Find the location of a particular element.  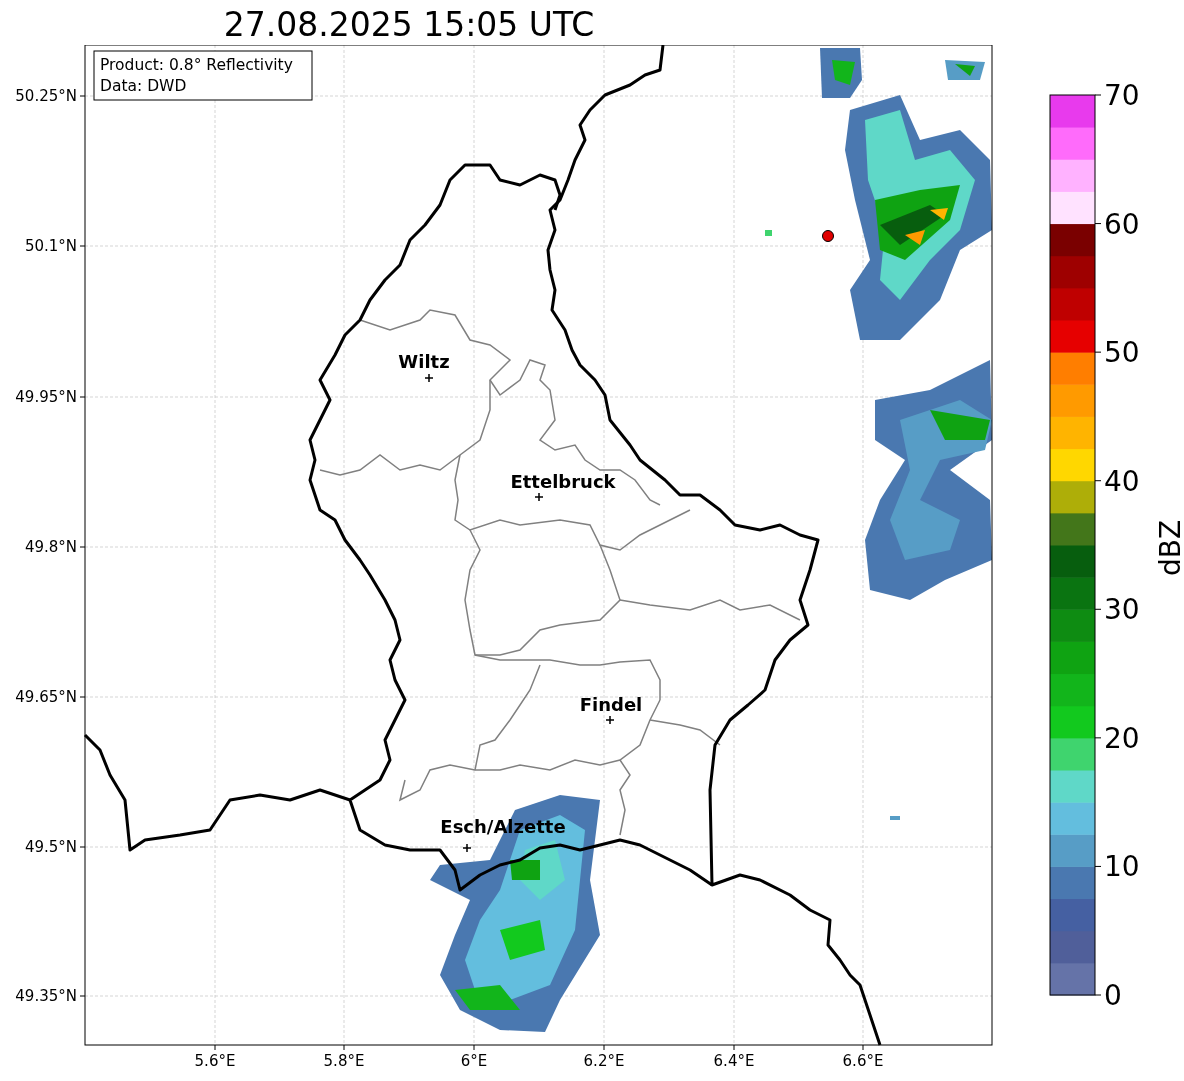

longitude-label: 6.6°E is located at coordinates (863, 1061).